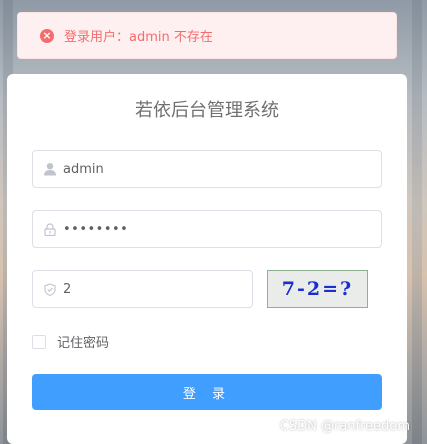 Image resolution: width=427 pixels, height=444 pixels. What do you see at coordinates (50, 169) in the screenshot?
I see `user-icon` at bounding box center [50, 169].